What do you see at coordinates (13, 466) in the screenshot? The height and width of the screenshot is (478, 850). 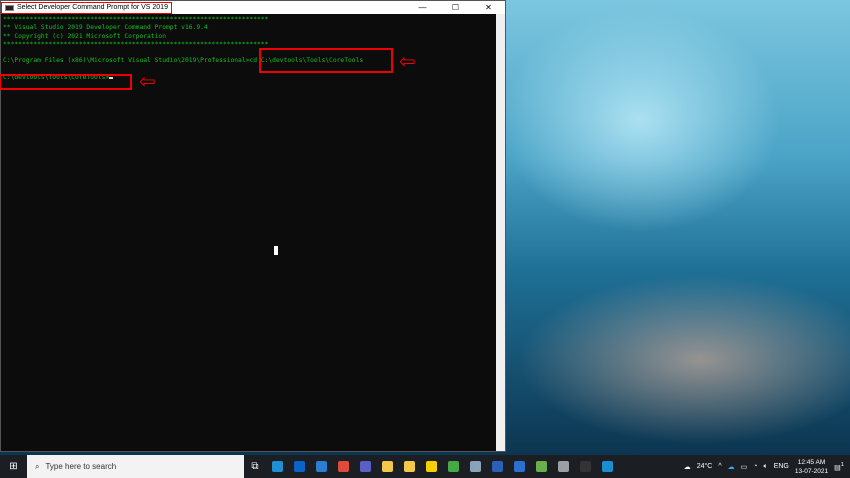 I see `windows-start-icon: ⊞` at bounding box center [13, 466].